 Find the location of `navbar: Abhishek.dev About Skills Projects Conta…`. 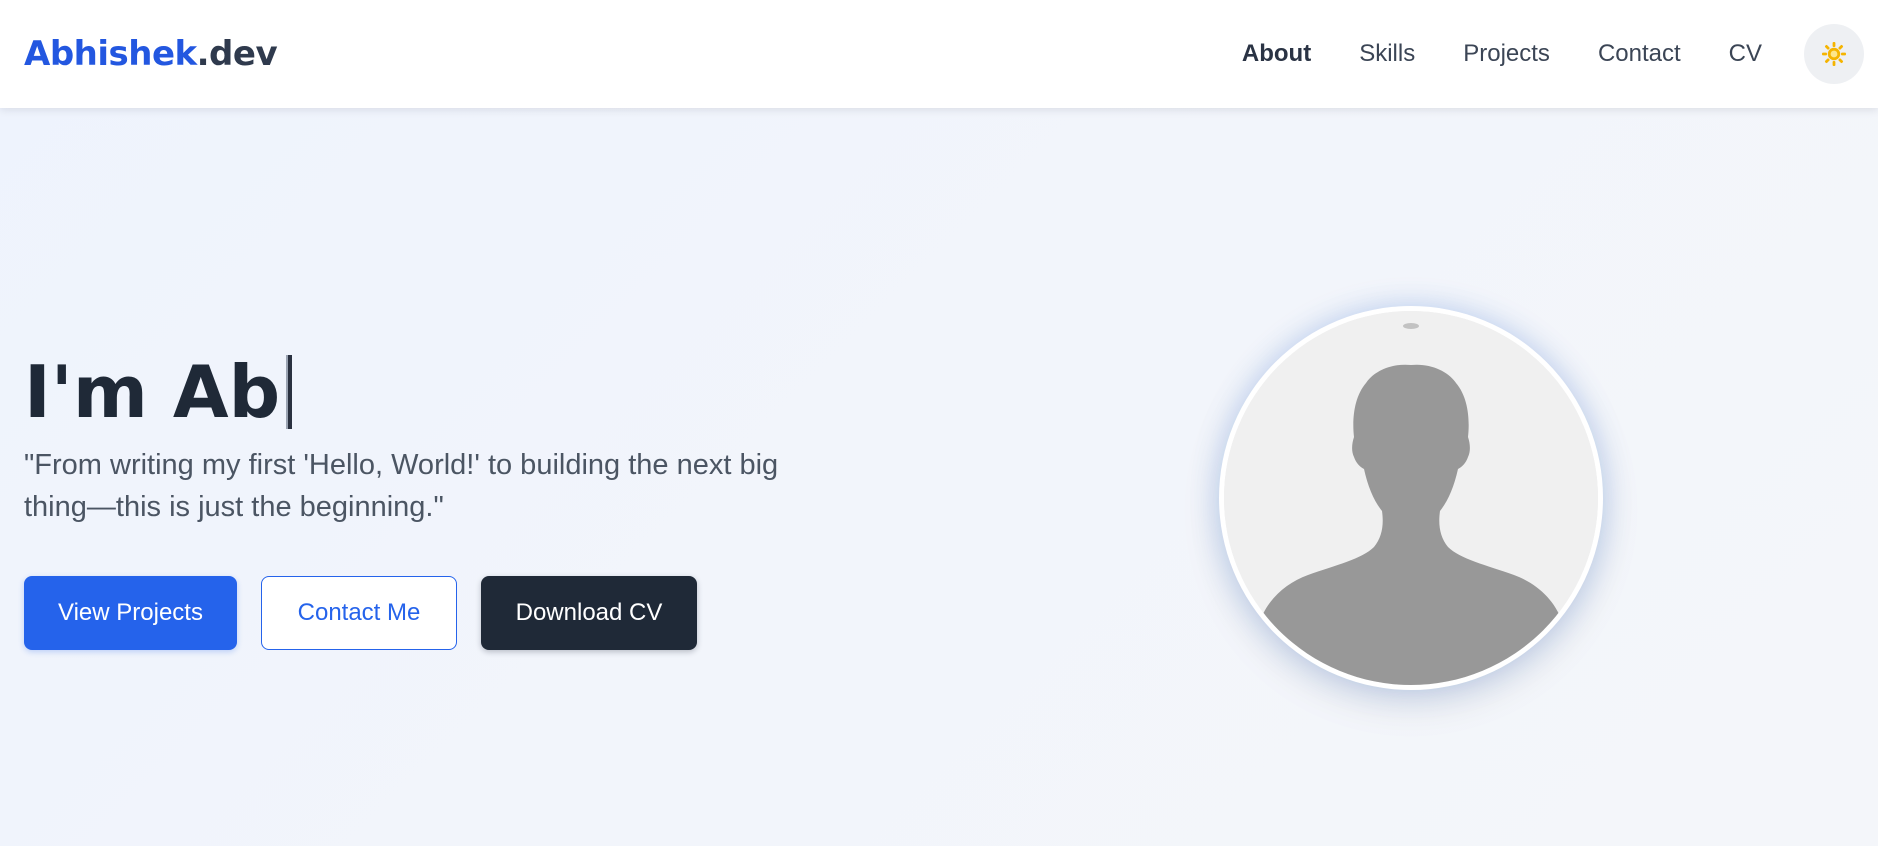

navbar: Abhishek.dev About Skills Projects Conta… is located at coordinates (939, 54).